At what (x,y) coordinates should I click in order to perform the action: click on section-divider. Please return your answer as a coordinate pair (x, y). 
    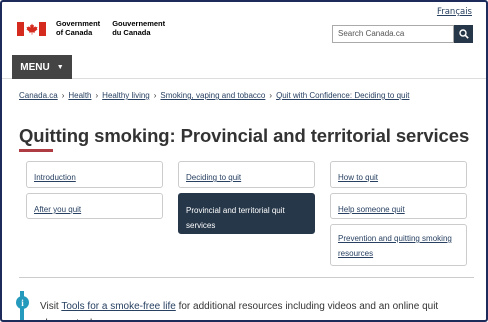
    Looking at the image, I should click on (246, 277).